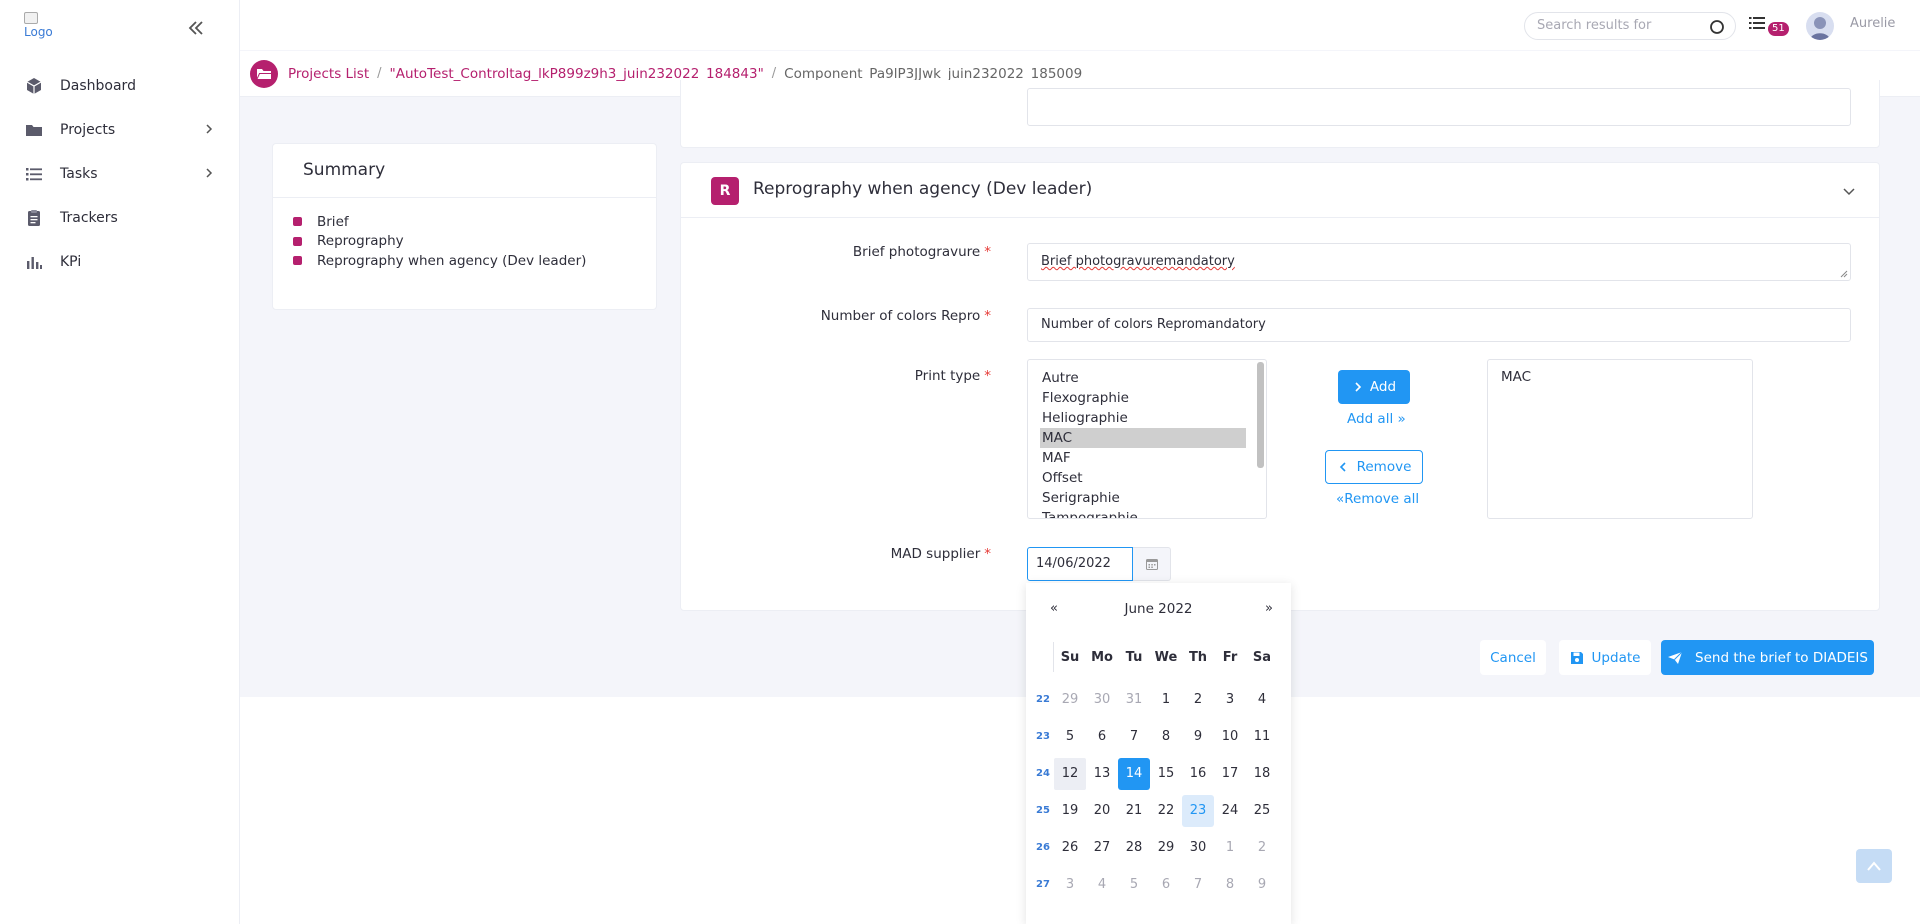 This screenshot has width=1920, height=924. I want to click on list-option: MAF, so click(1143, 458).